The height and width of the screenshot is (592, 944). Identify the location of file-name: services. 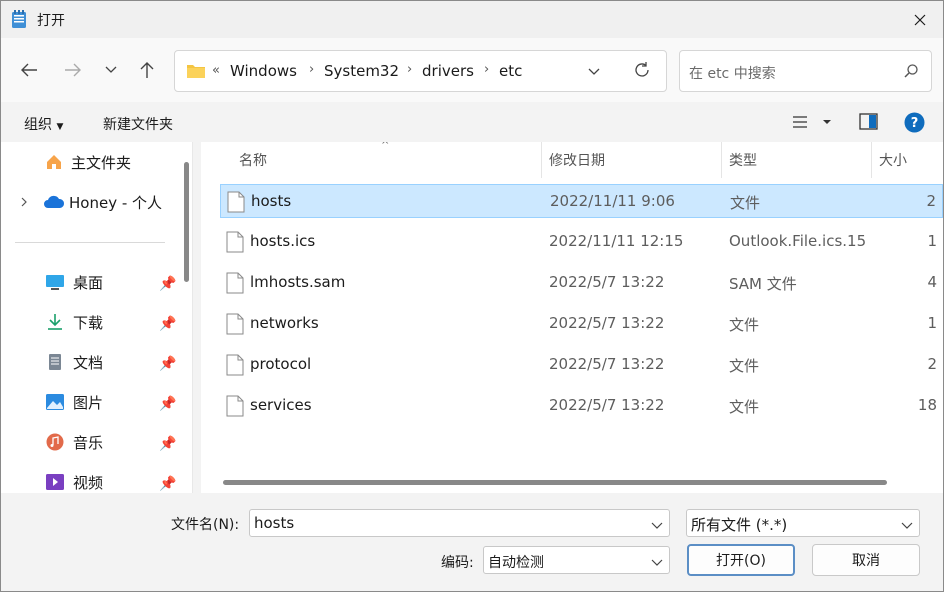
(281, 405).